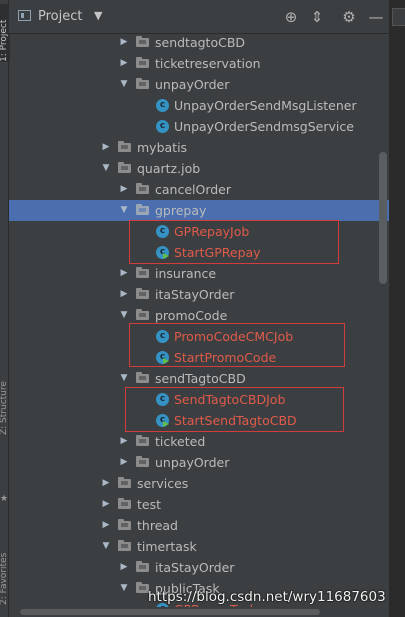 This screenshot has width=405, height=617. I want to click on highlight-box-promocode, so click(237, 345).